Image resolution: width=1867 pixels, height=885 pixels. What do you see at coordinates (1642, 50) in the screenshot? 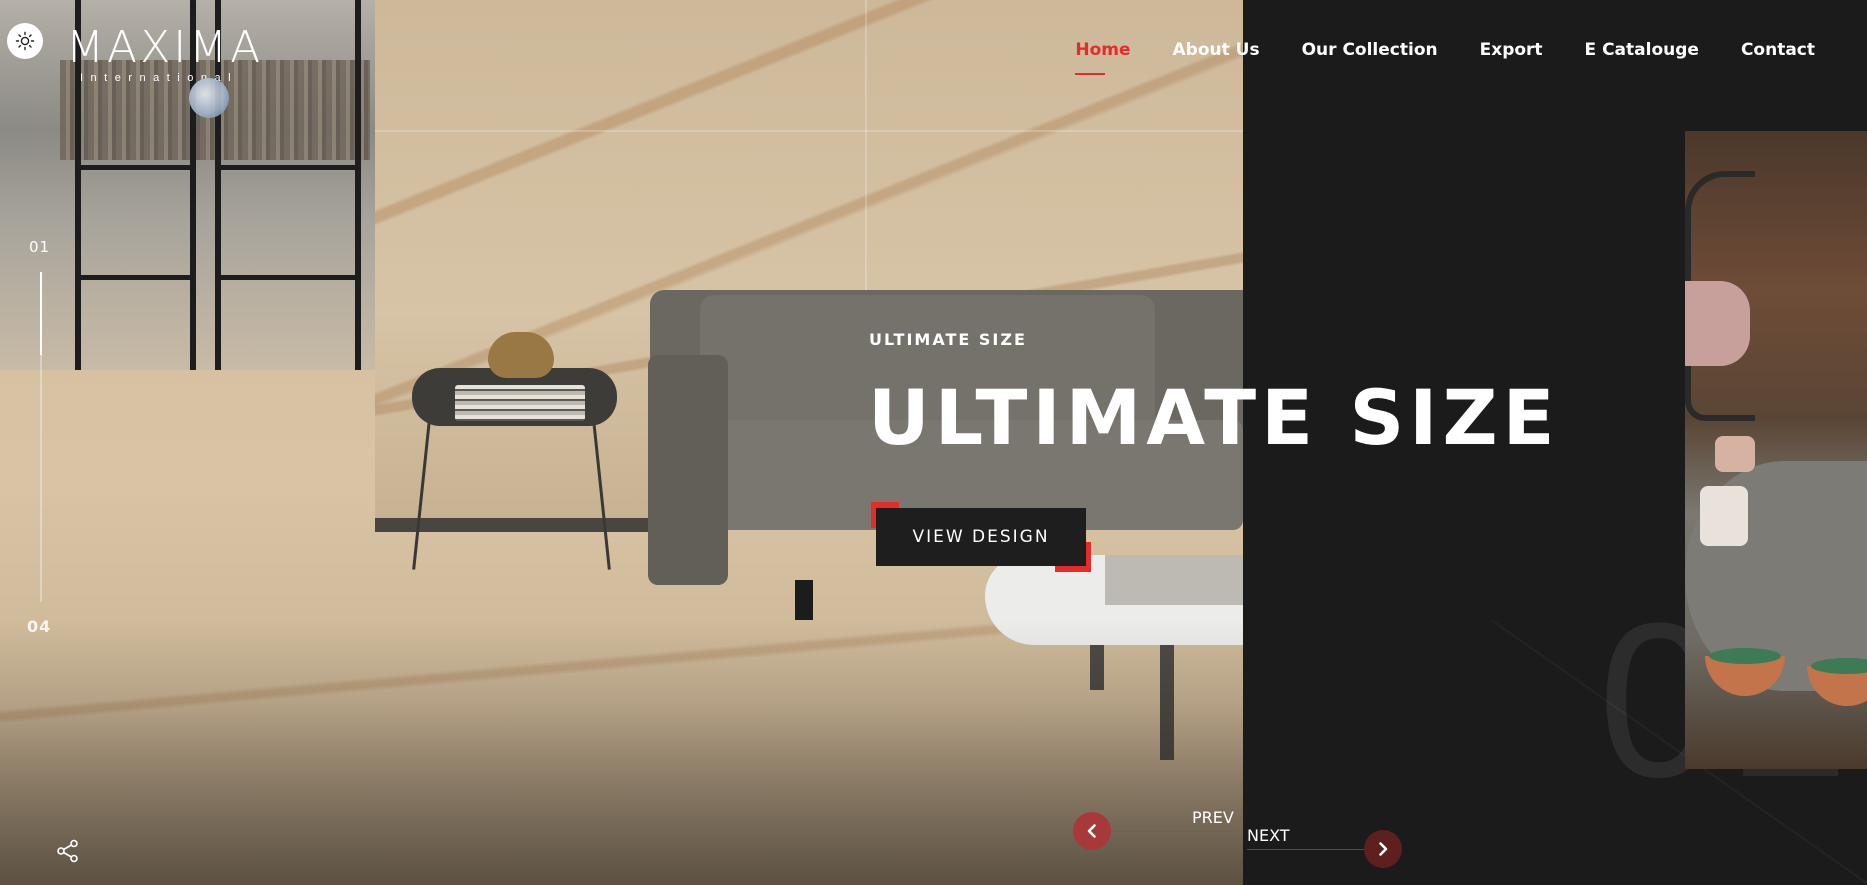
I see `nav-e-catalogue: E Catalouge` at bounding box center [1642, 50].